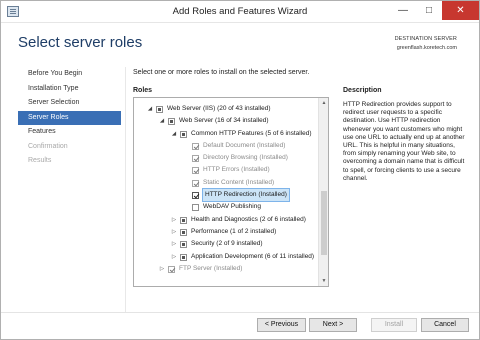  I want to click on nav-item-server-roles: Server Roles, so click(69, 117).